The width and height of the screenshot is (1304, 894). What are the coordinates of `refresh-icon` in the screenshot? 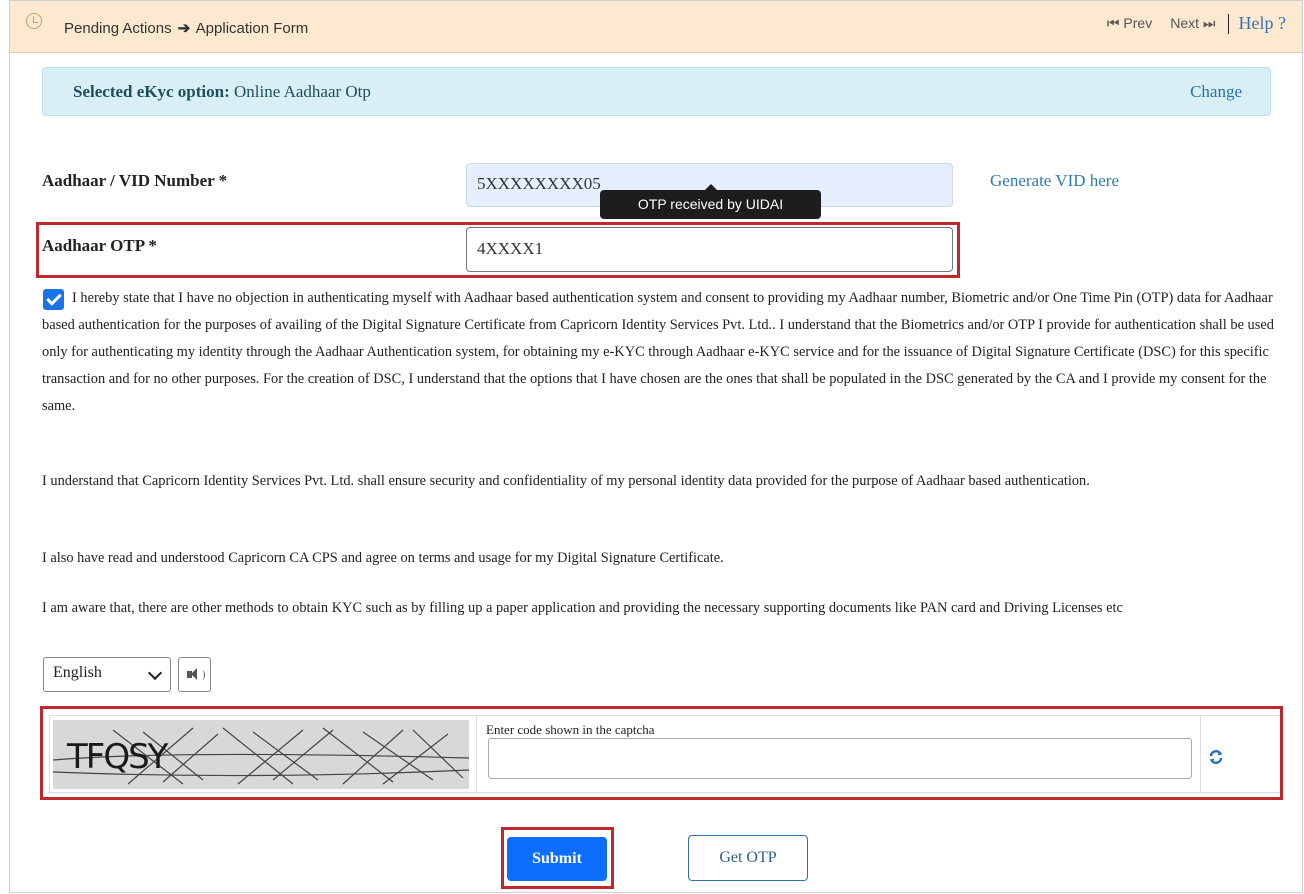 It's located at (1216, 757).